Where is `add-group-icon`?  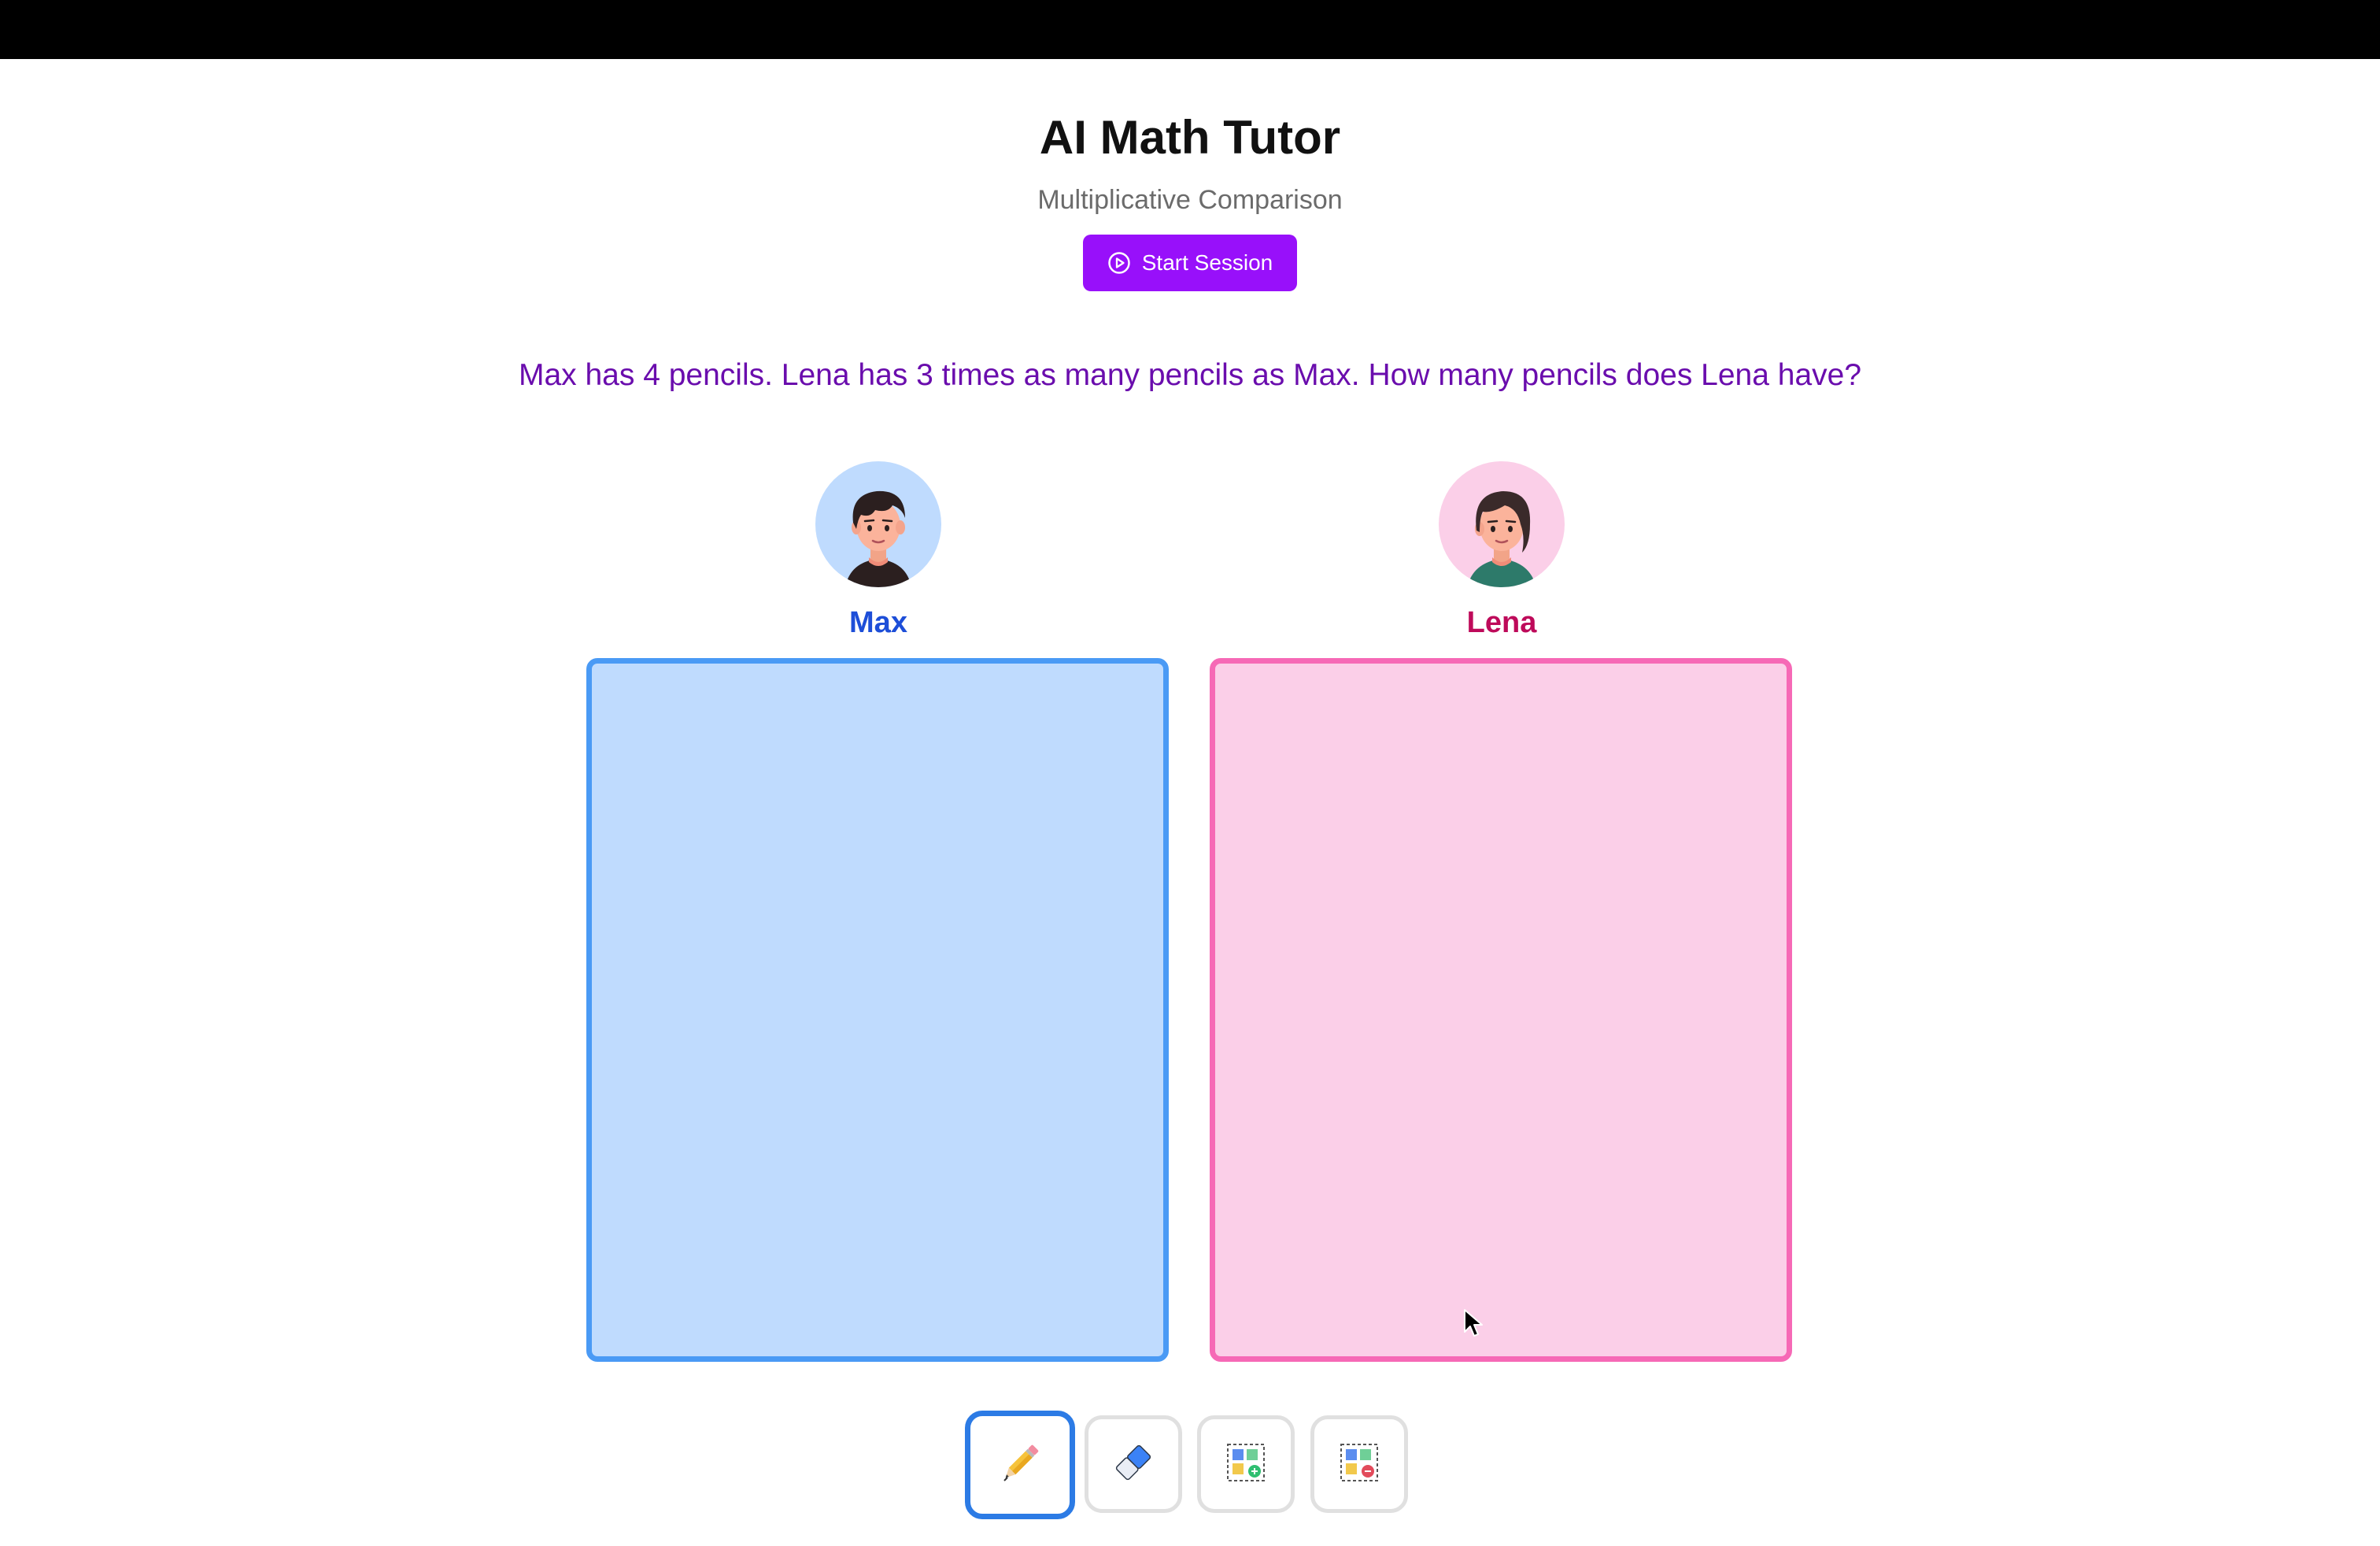
add-group-icon is located at coordinates (1245, 1464).